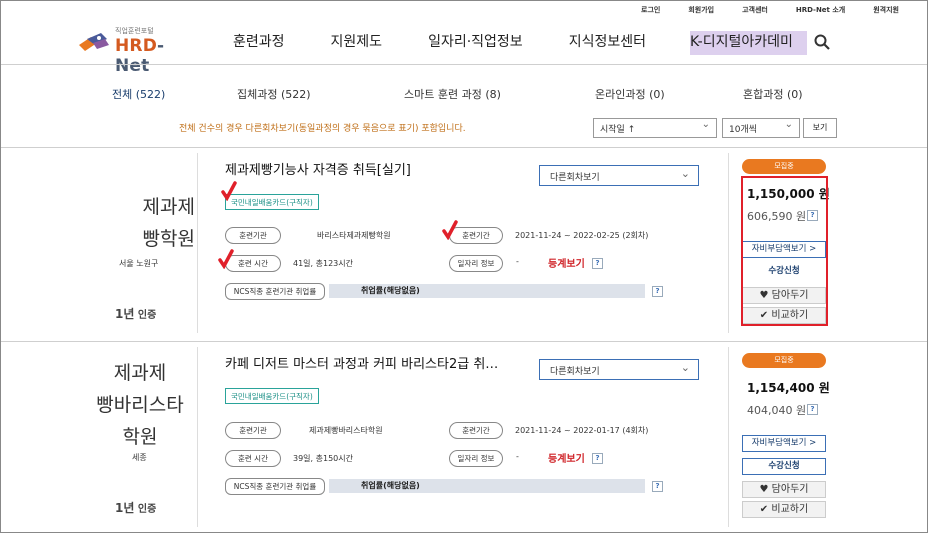 This screenshot has height=533, width=928. Describe the element at coordinates (253, 458) in the screenshot. I see `label-hours: 훈련 시간` at that location.